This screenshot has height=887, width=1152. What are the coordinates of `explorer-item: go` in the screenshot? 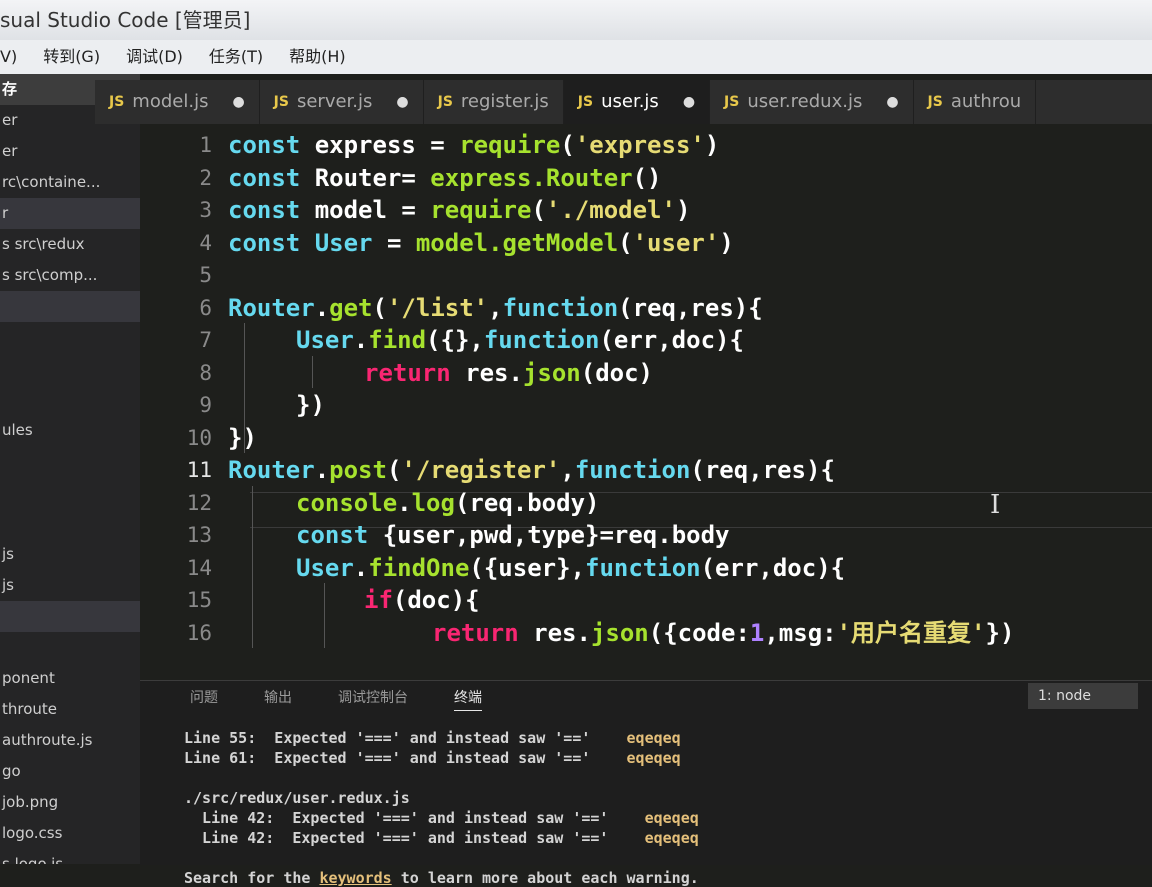 It's located at (70, 771).